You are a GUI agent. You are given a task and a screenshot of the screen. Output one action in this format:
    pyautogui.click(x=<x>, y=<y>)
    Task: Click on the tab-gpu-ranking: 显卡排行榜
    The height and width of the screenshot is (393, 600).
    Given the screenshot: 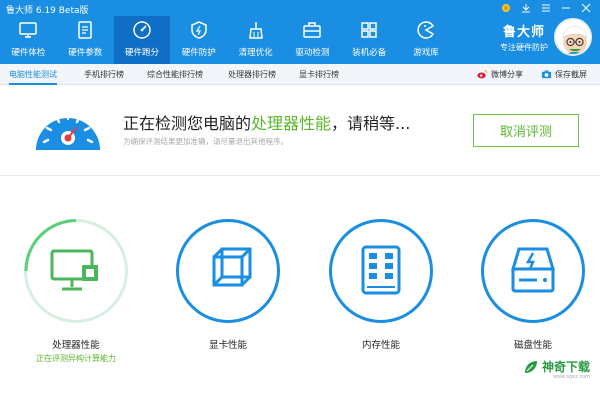 What is the action you would take?
    pyautogui.click(x=319, y=74)
    